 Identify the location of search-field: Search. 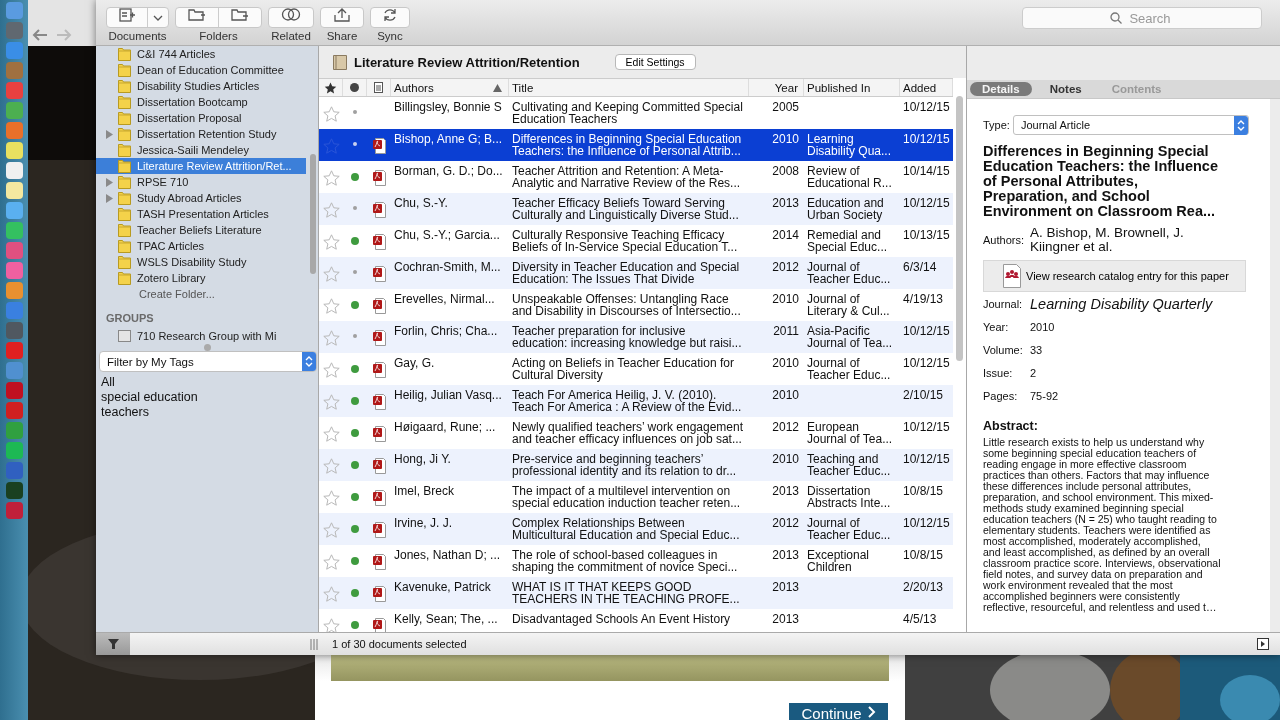
(1142, 18).